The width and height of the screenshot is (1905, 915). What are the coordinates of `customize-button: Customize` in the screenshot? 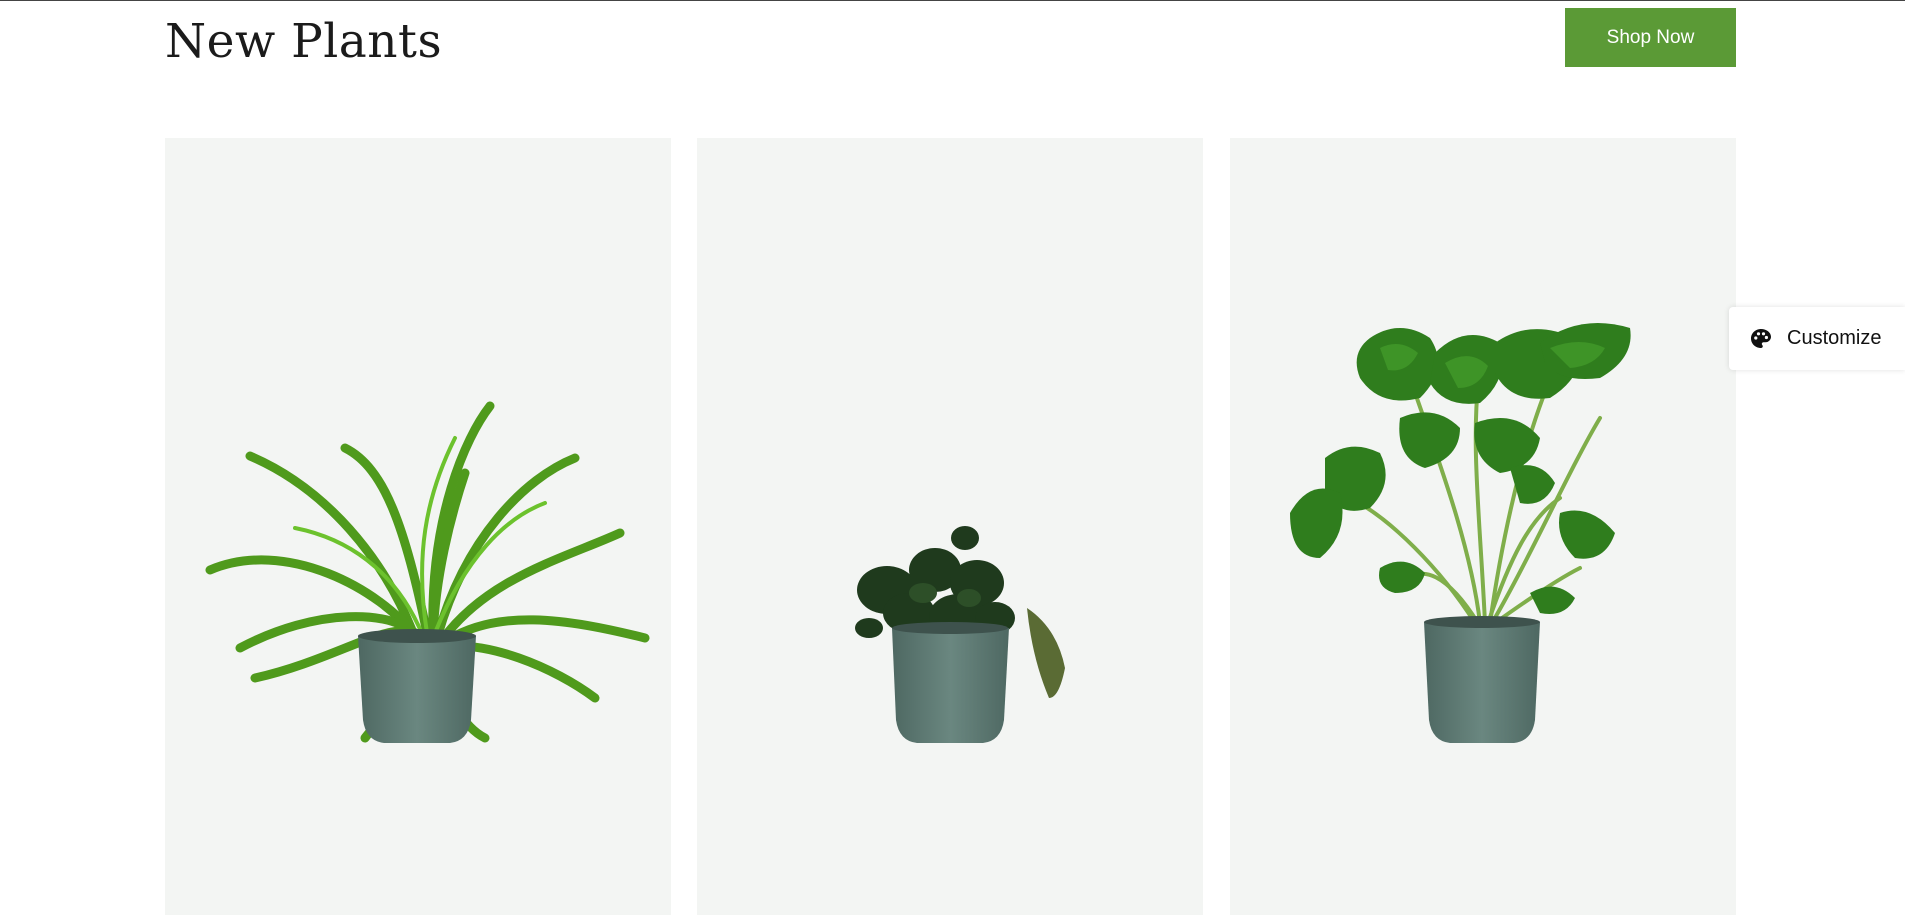 It's located at (1817, 338).